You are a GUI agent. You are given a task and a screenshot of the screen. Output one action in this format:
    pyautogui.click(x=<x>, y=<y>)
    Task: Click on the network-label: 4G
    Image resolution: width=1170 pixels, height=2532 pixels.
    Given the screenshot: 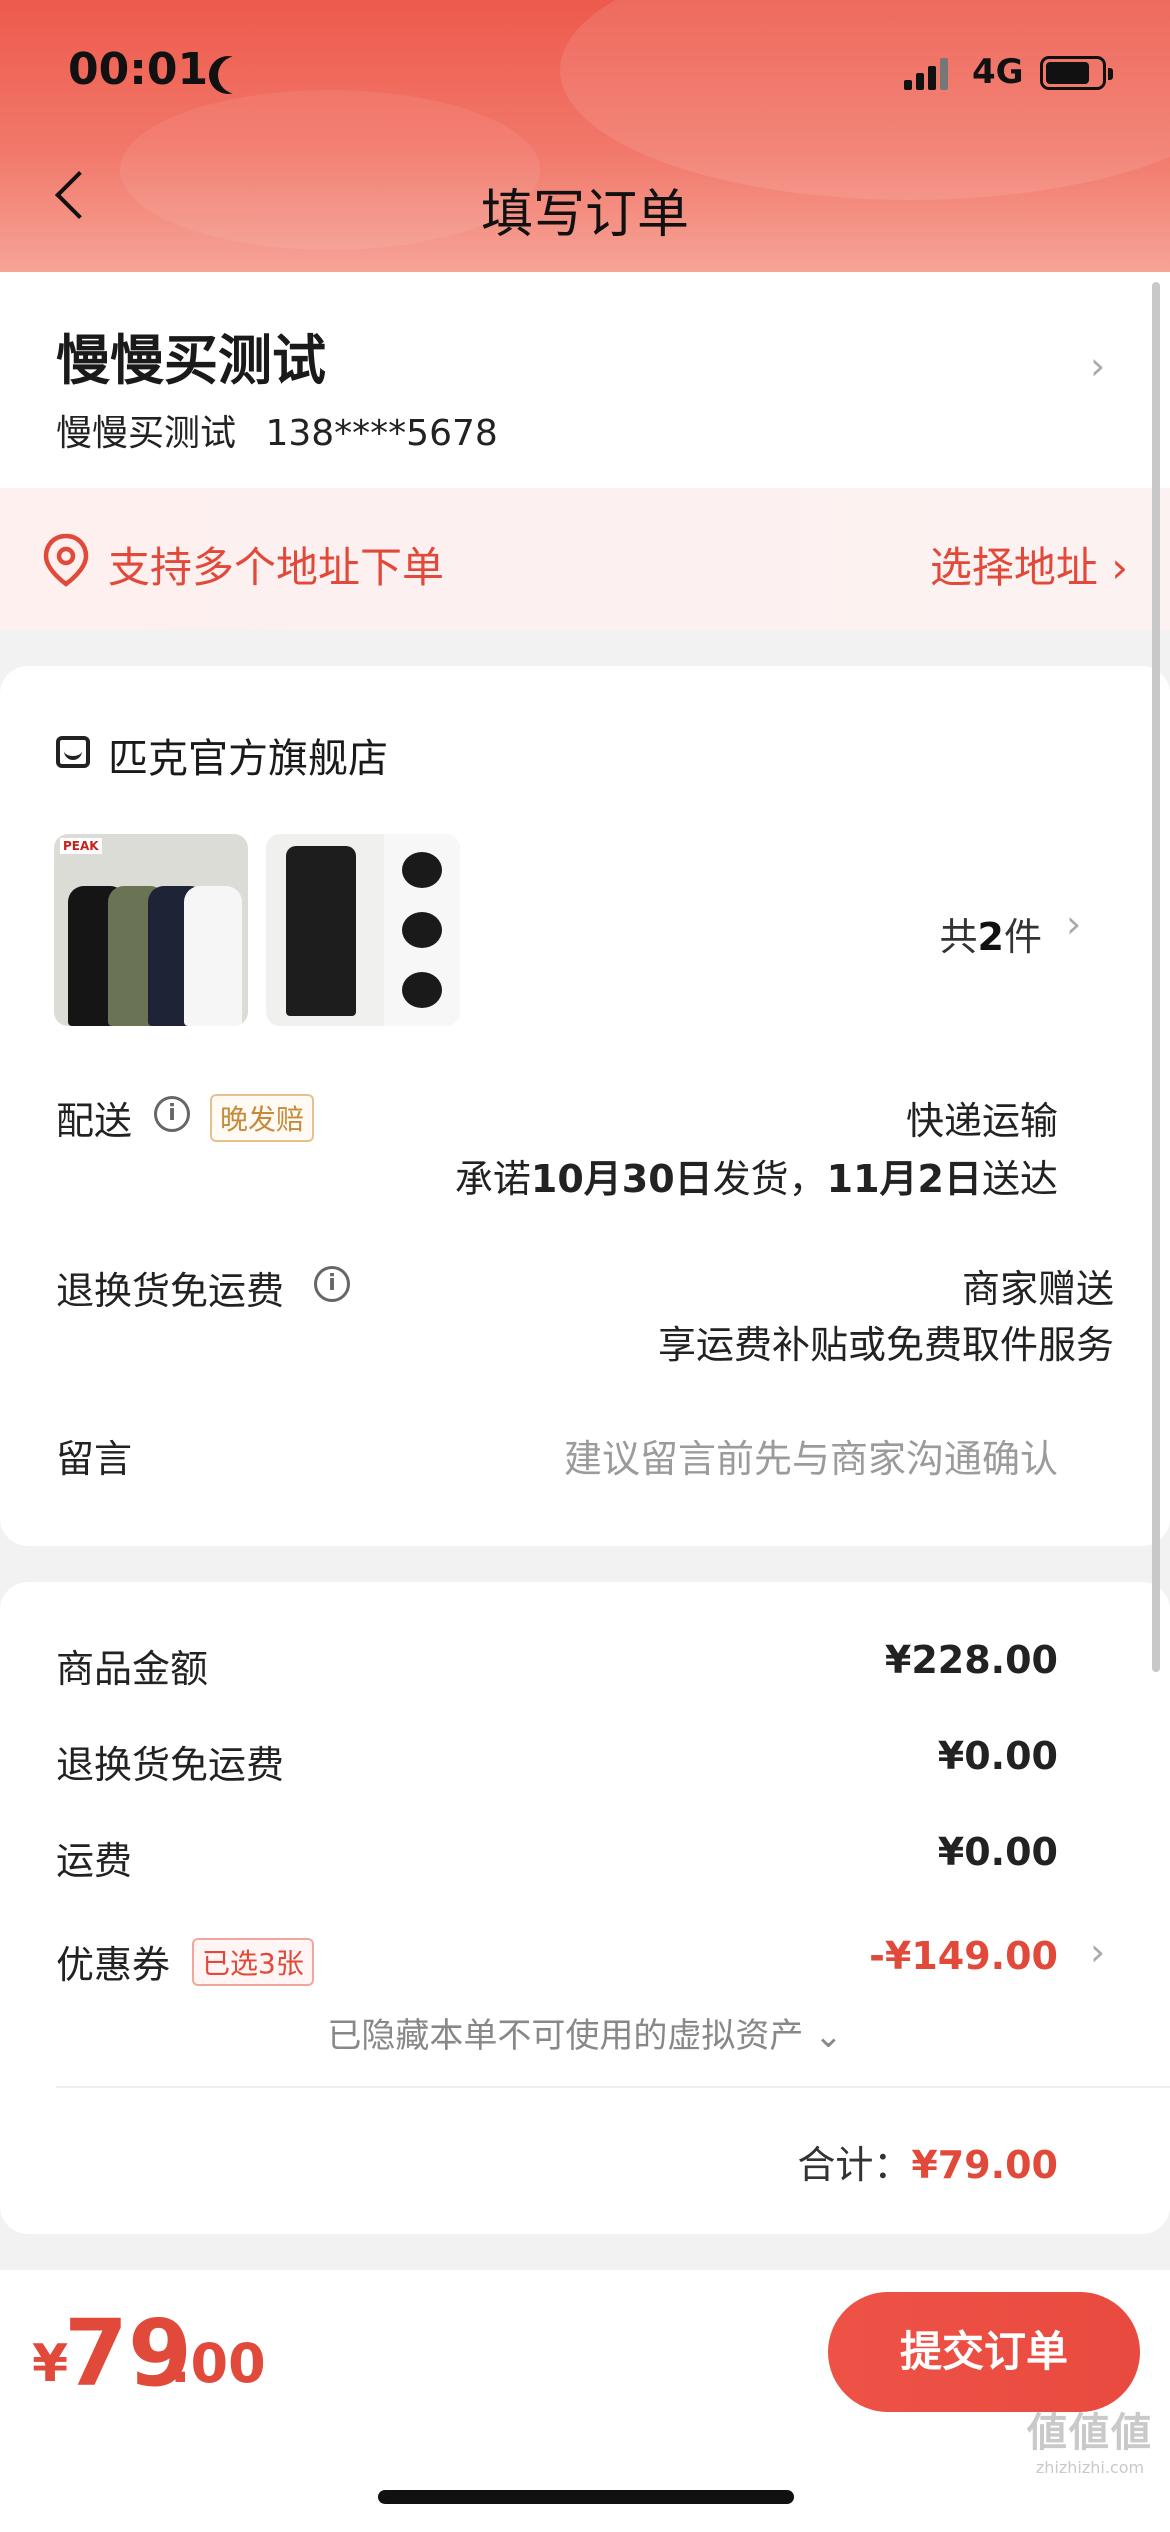 What is the action you would take?
    pyautogui.click(x=998, y=72)
    